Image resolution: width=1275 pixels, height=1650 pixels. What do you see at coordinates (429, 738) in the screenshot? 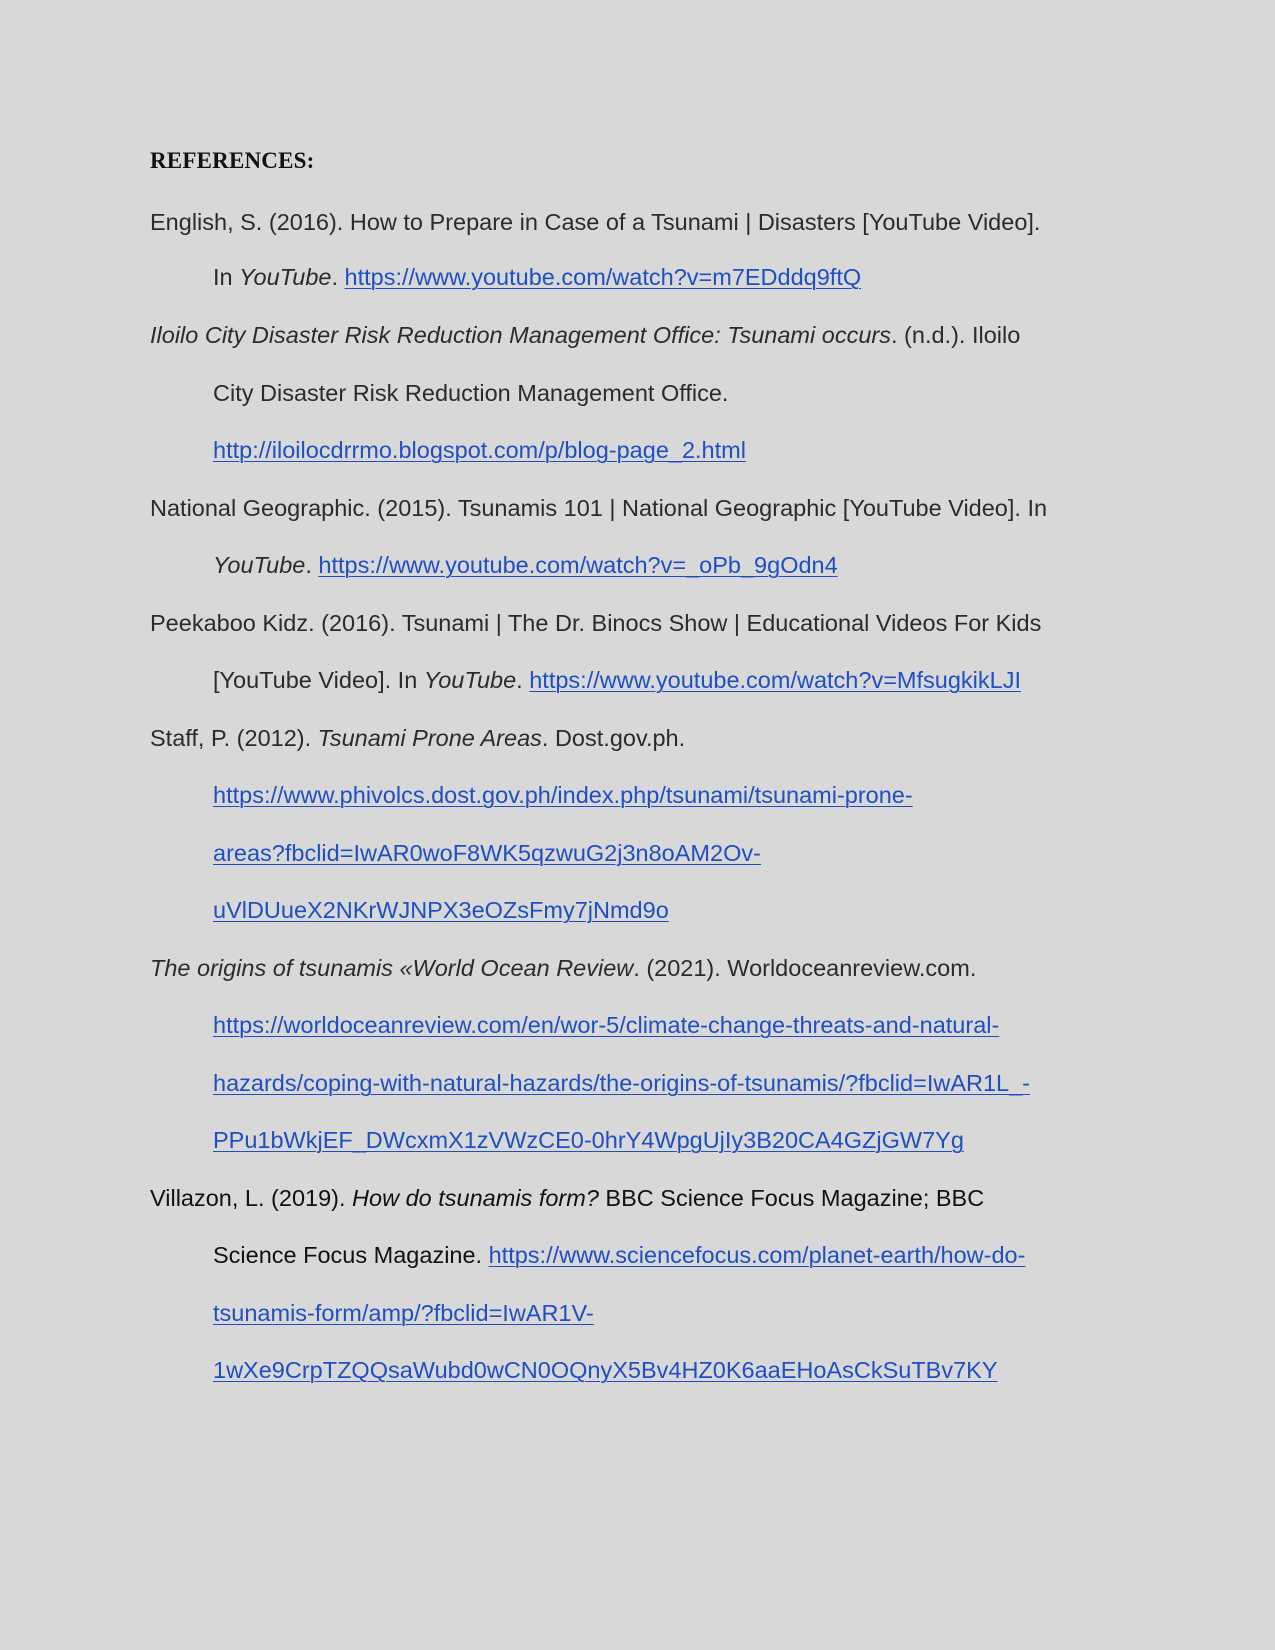
I see `reference-5-title: Tsunami Prone Areas` at bounding box center [429, 738].